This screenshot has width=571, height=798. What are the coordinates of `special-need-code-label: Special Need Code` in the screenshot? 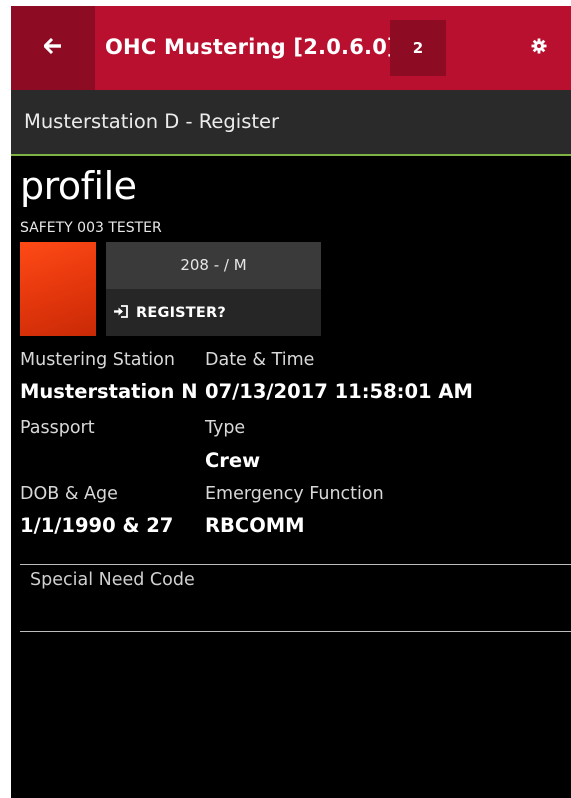 It's located at (112, 580).